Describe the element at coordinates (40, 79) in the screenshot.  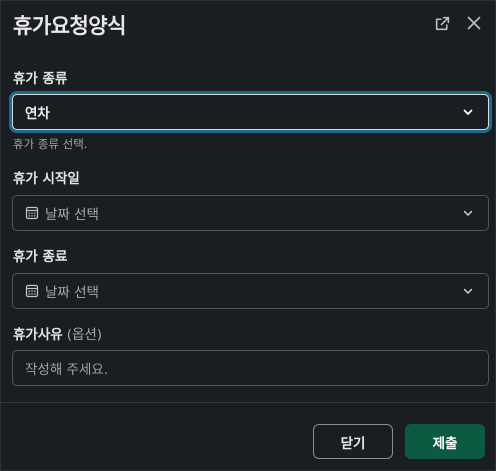
I see `leave-type-label: 휴가 종류` at that location.